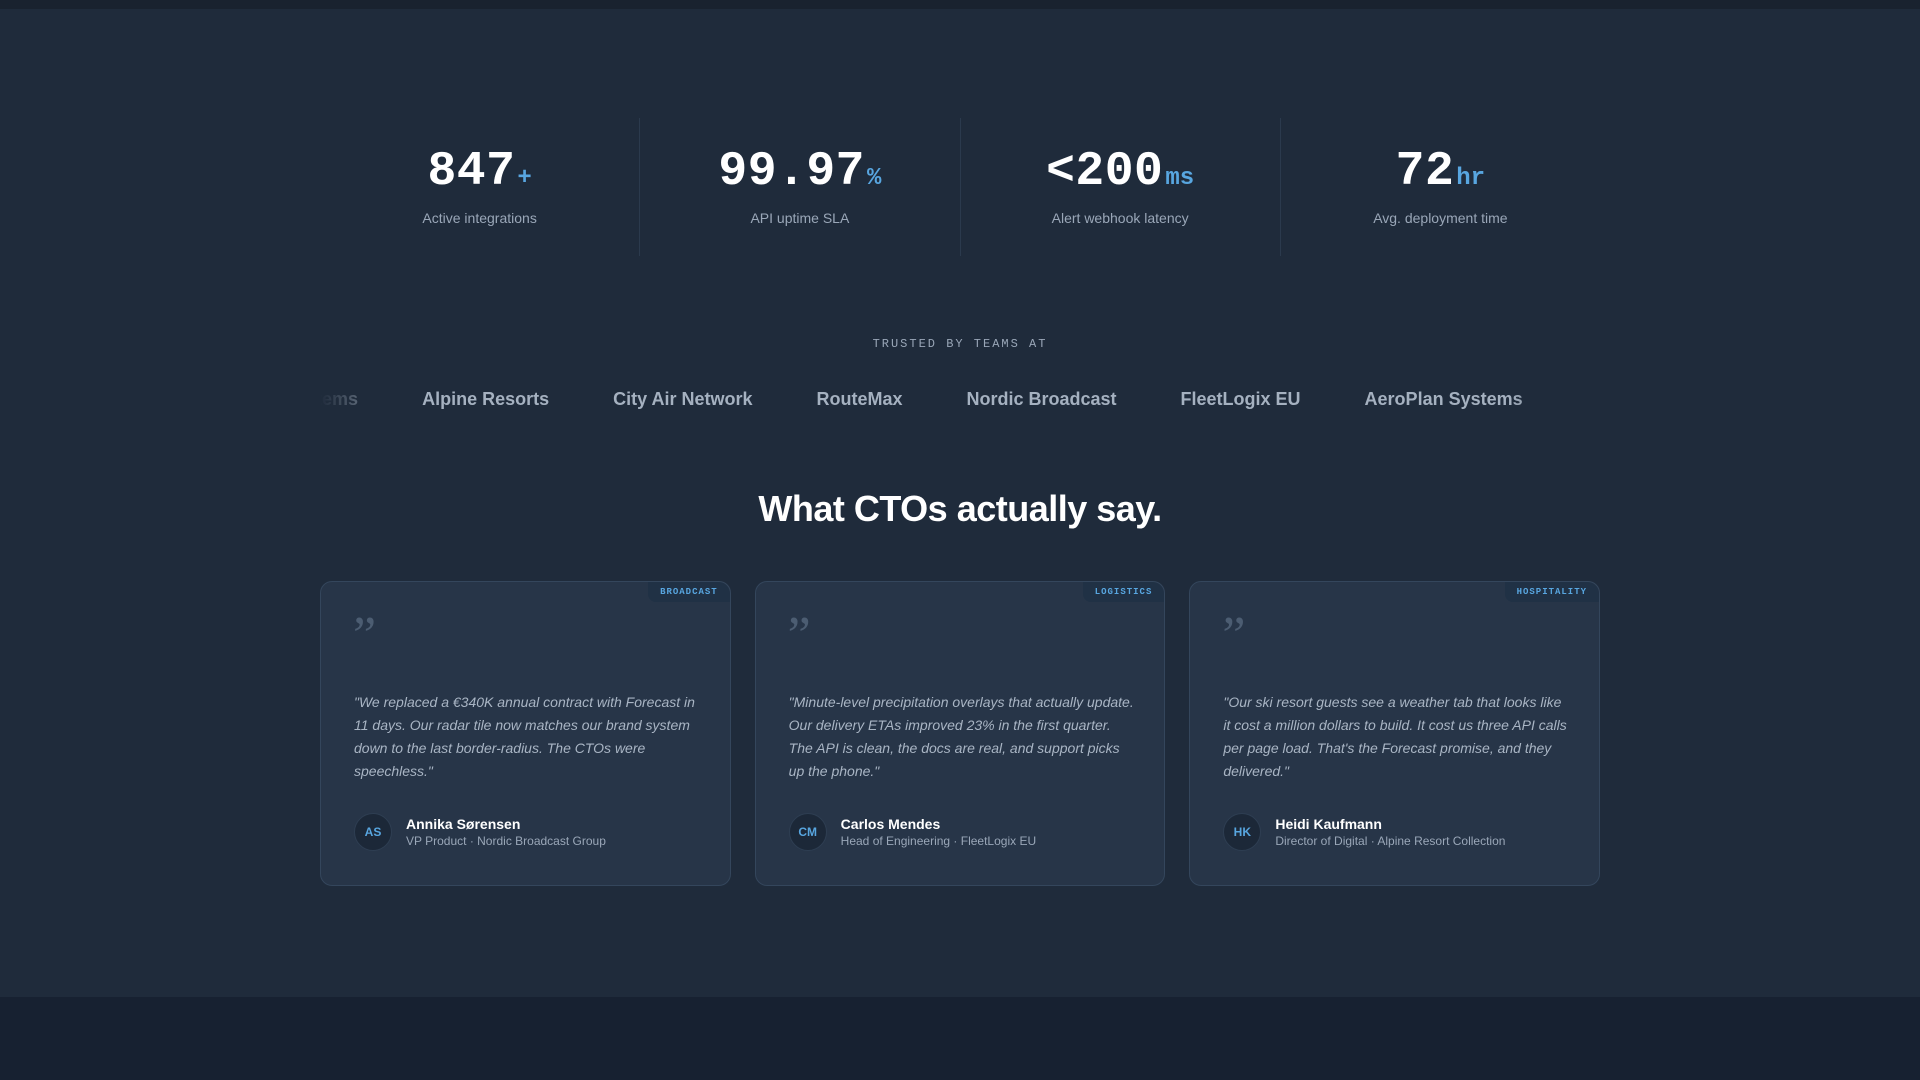 The height and width of the screenshot is (1080, 1920). What do you see at coordinates (689, 592) in the screenshot?
I see `industry-tag: BROADCAST` at bounding box center [689, 592].